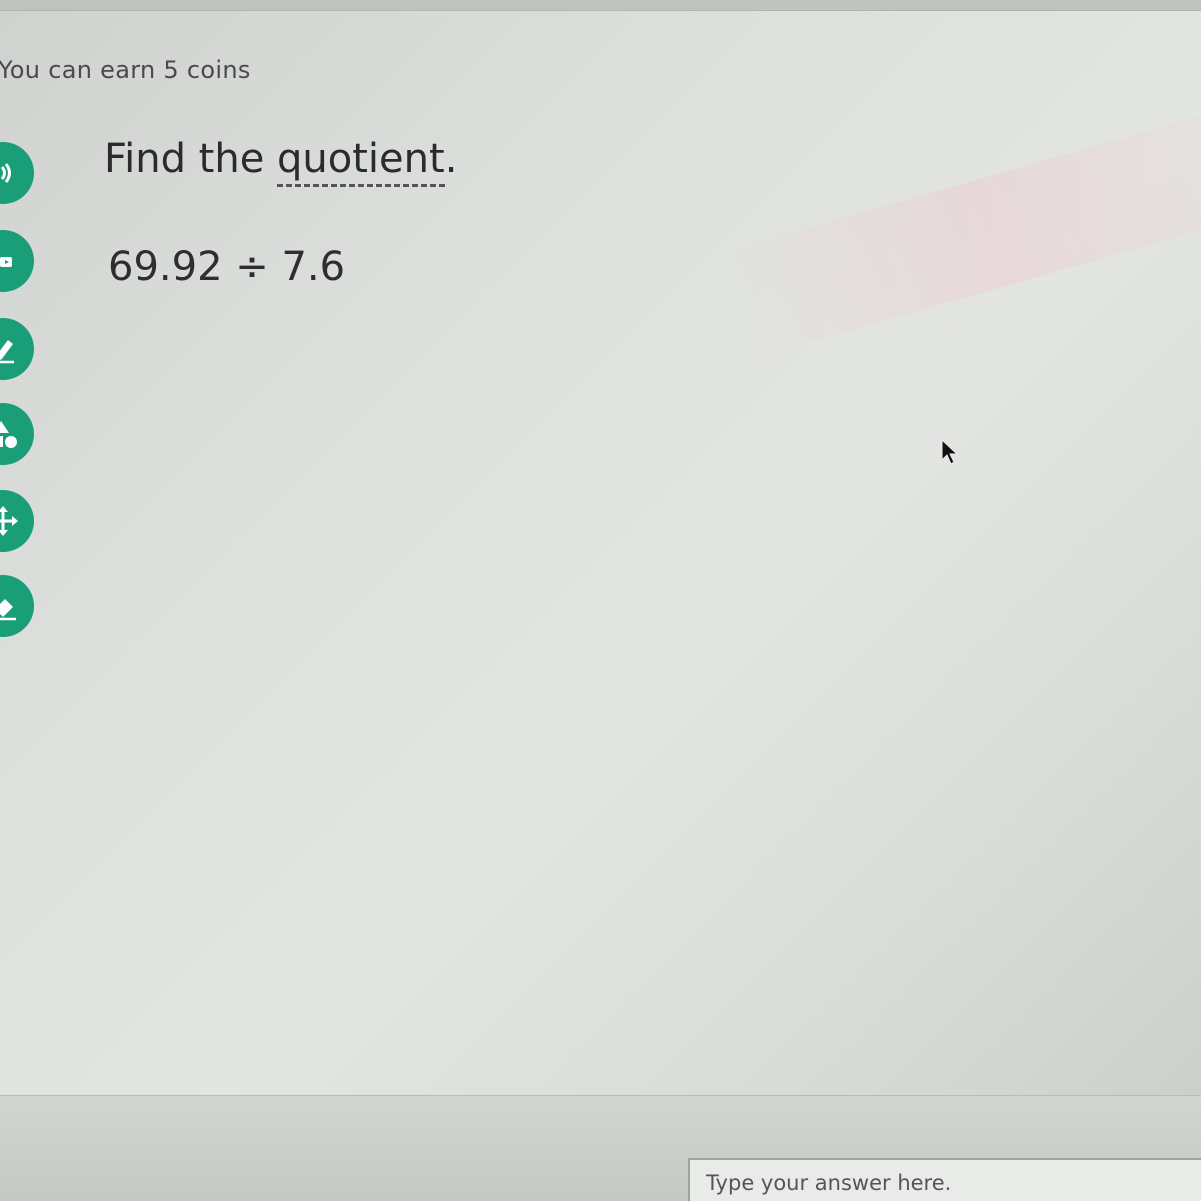 This screenshot has height=1201, width=1201. I want to click on question-prompt: Find the quotient., so click(281, 161).